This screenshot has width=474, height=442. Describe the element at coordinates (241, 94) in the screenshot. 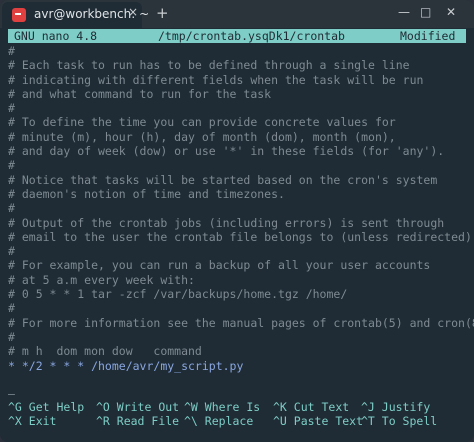

I see `editor-line: # and what command to run for the task` at that location.